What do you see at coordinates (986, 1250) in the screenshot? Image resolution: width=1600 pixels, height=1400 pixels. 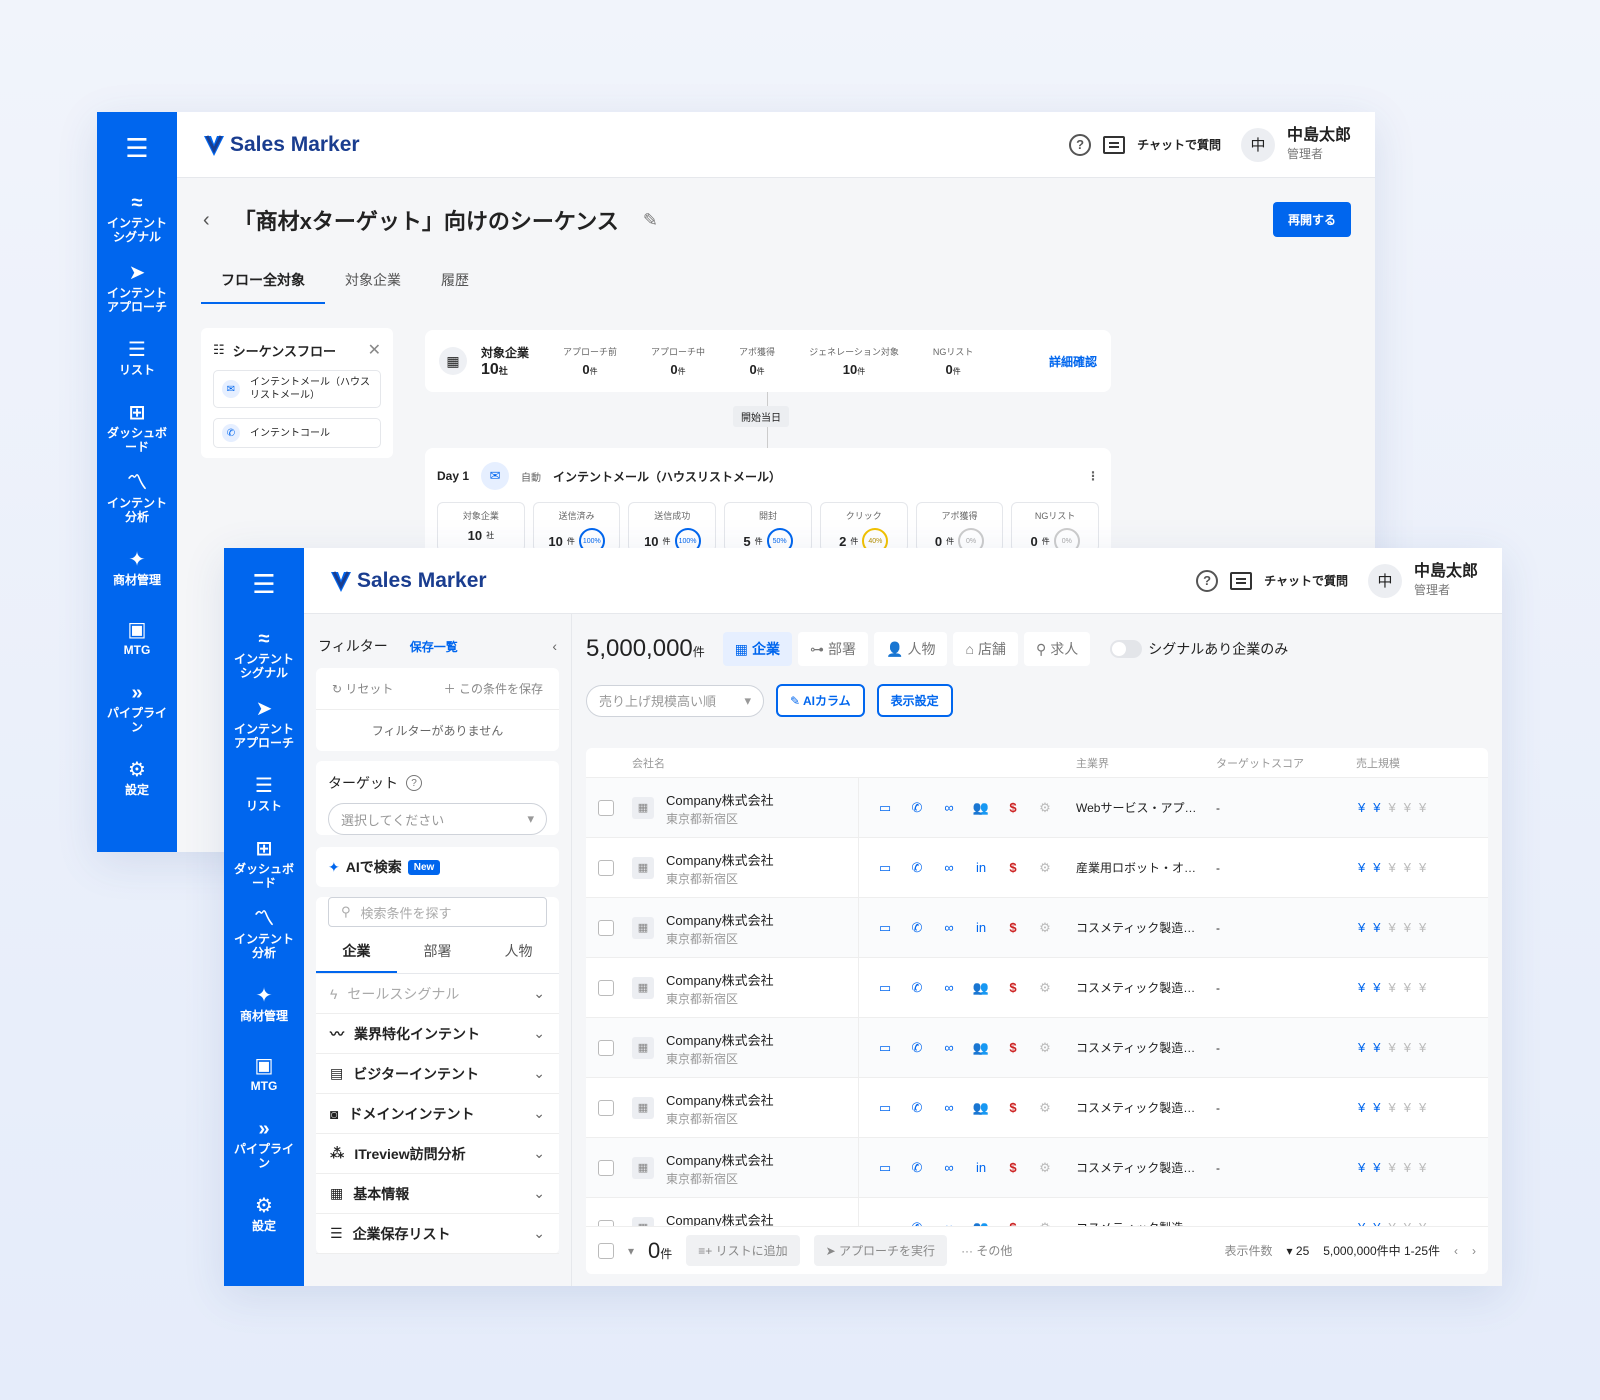 I see `more-button: ··· その他` at bounding box center [986, 1250].